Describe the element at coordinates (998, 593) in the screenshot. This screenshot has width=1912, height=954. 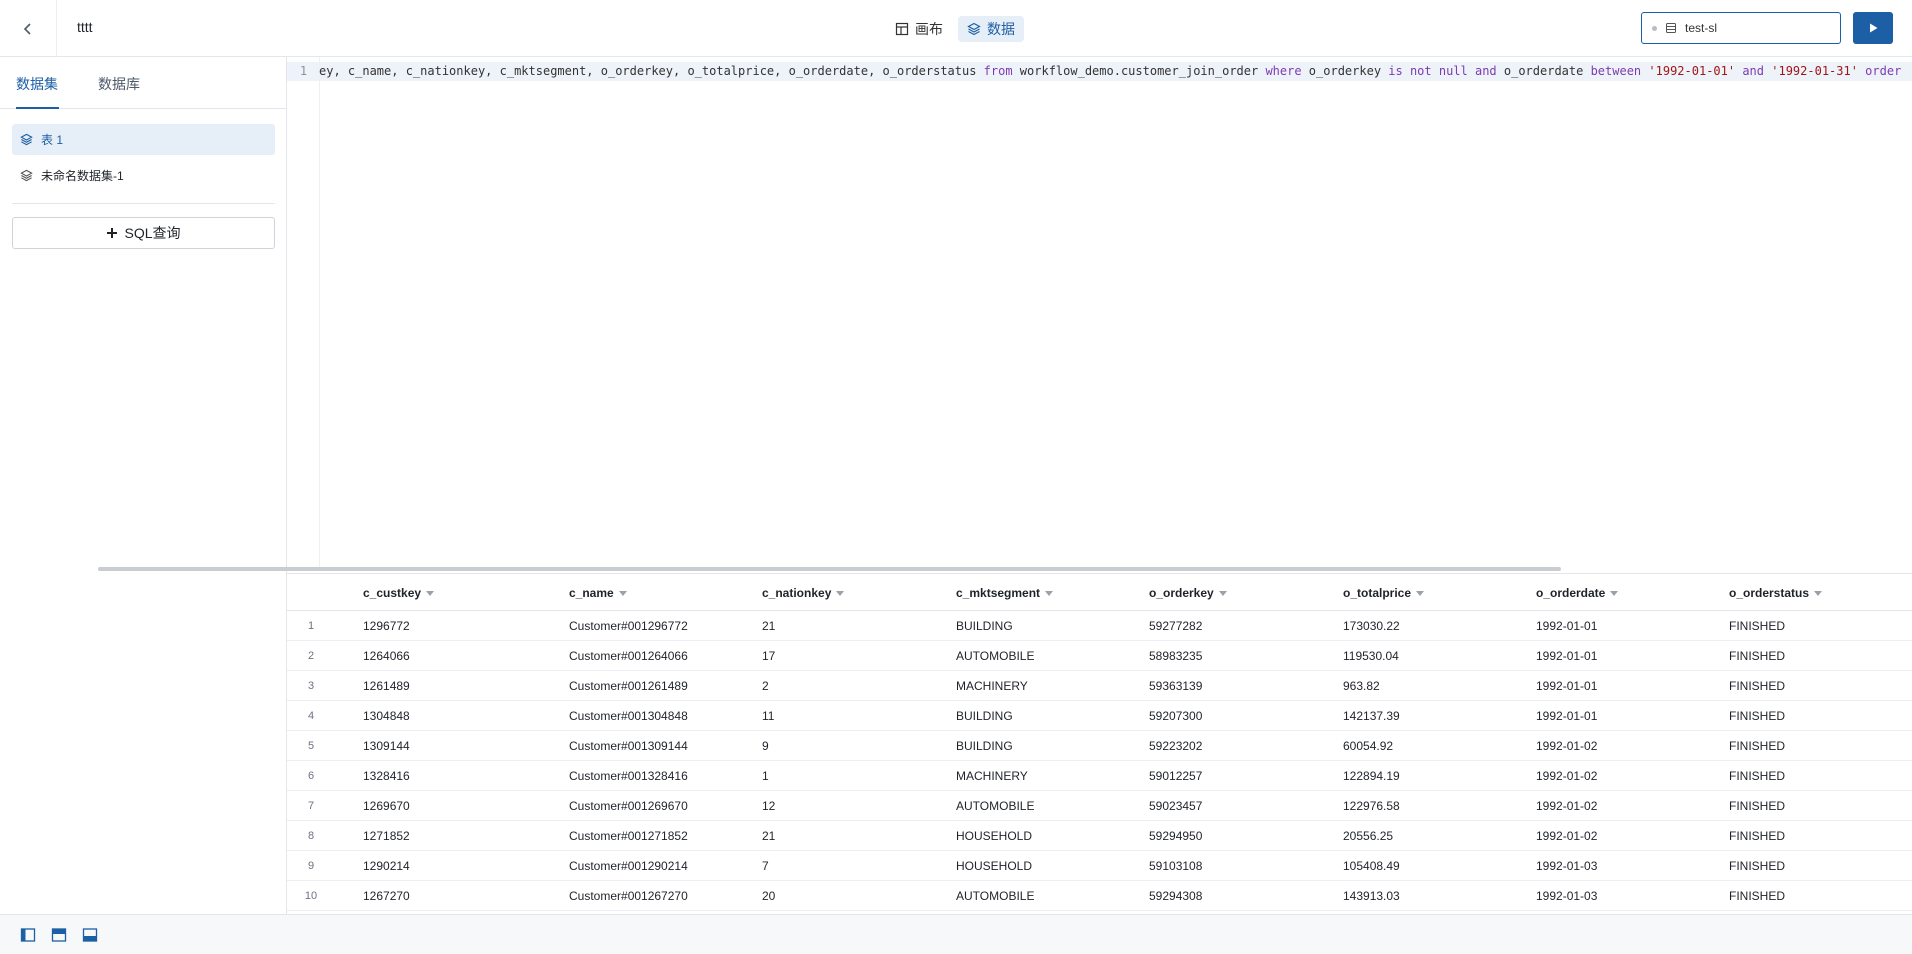
I see `column-header-label: c_mktsegment` at that location.